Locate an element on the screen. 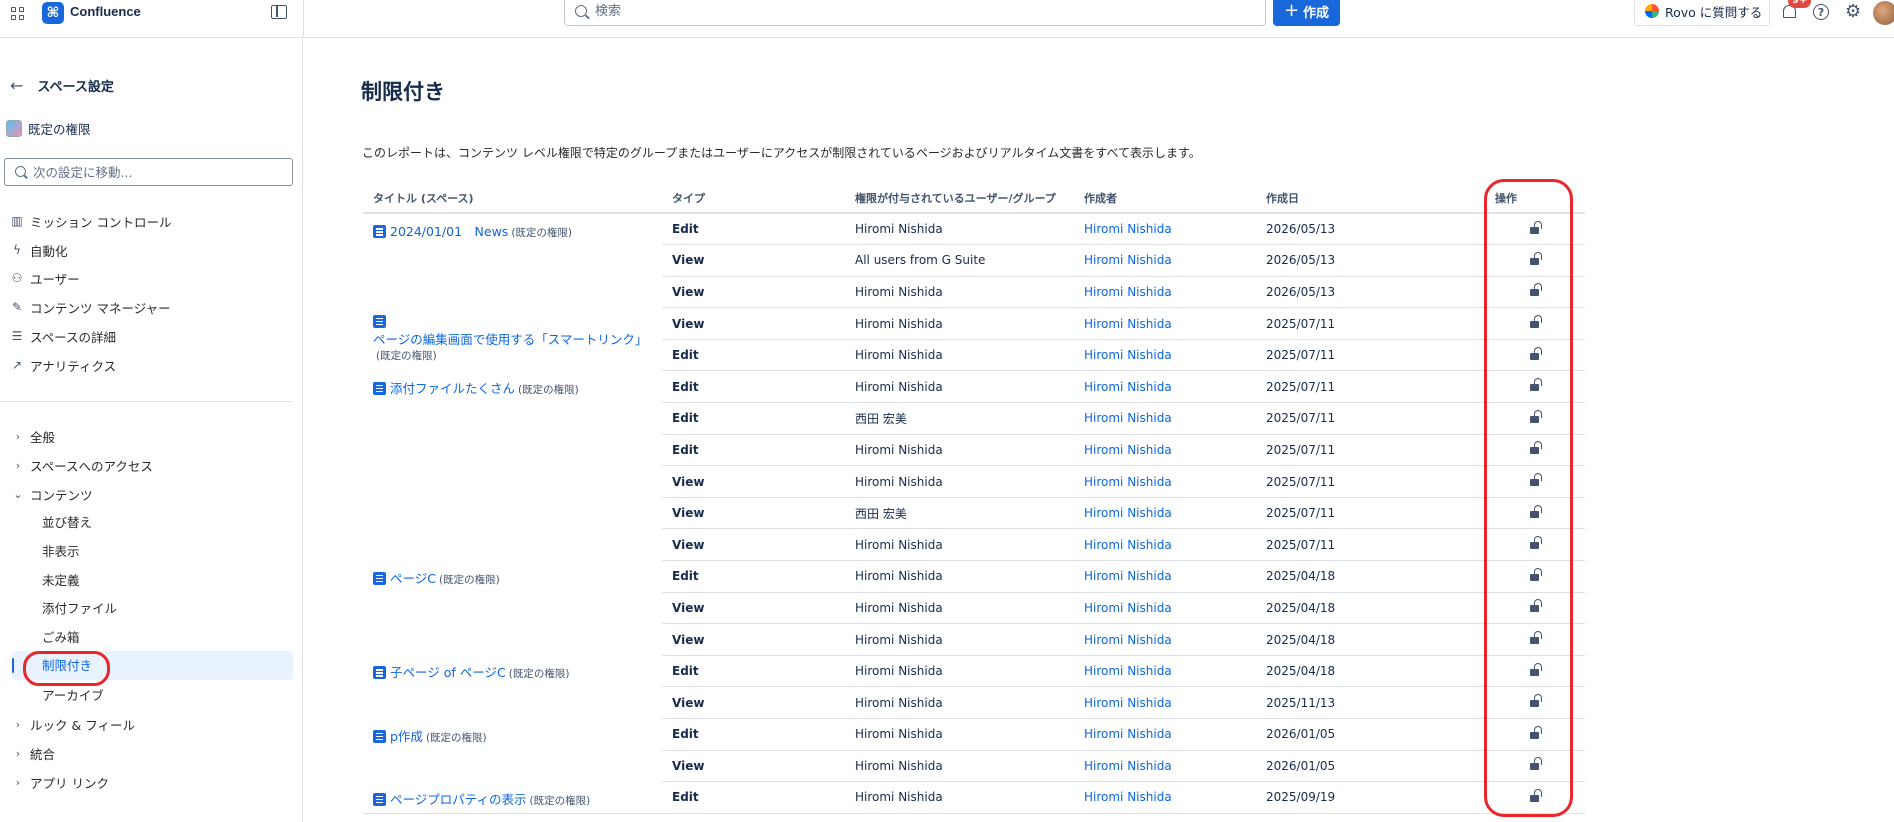  page-title-link: 2024/01/01 News is located at coordinates (449, 231).